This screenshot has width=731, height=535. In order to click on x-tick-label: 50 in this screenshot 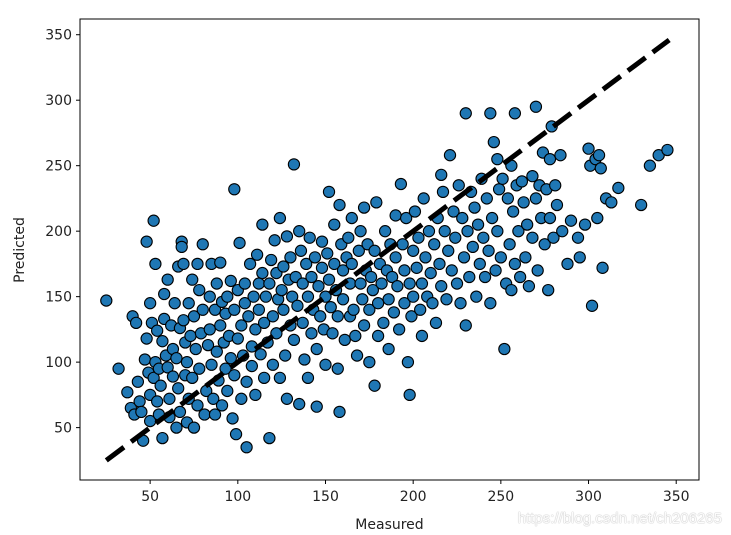, I will do `click(150, 497)`.